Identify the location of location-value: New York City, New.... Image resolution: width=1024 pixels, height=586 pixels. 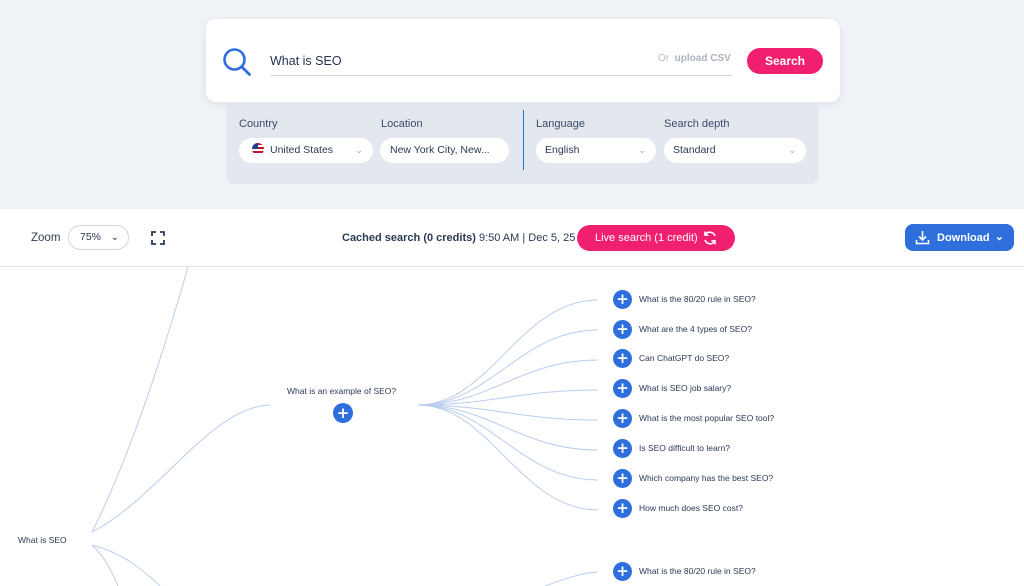
(440, 150).